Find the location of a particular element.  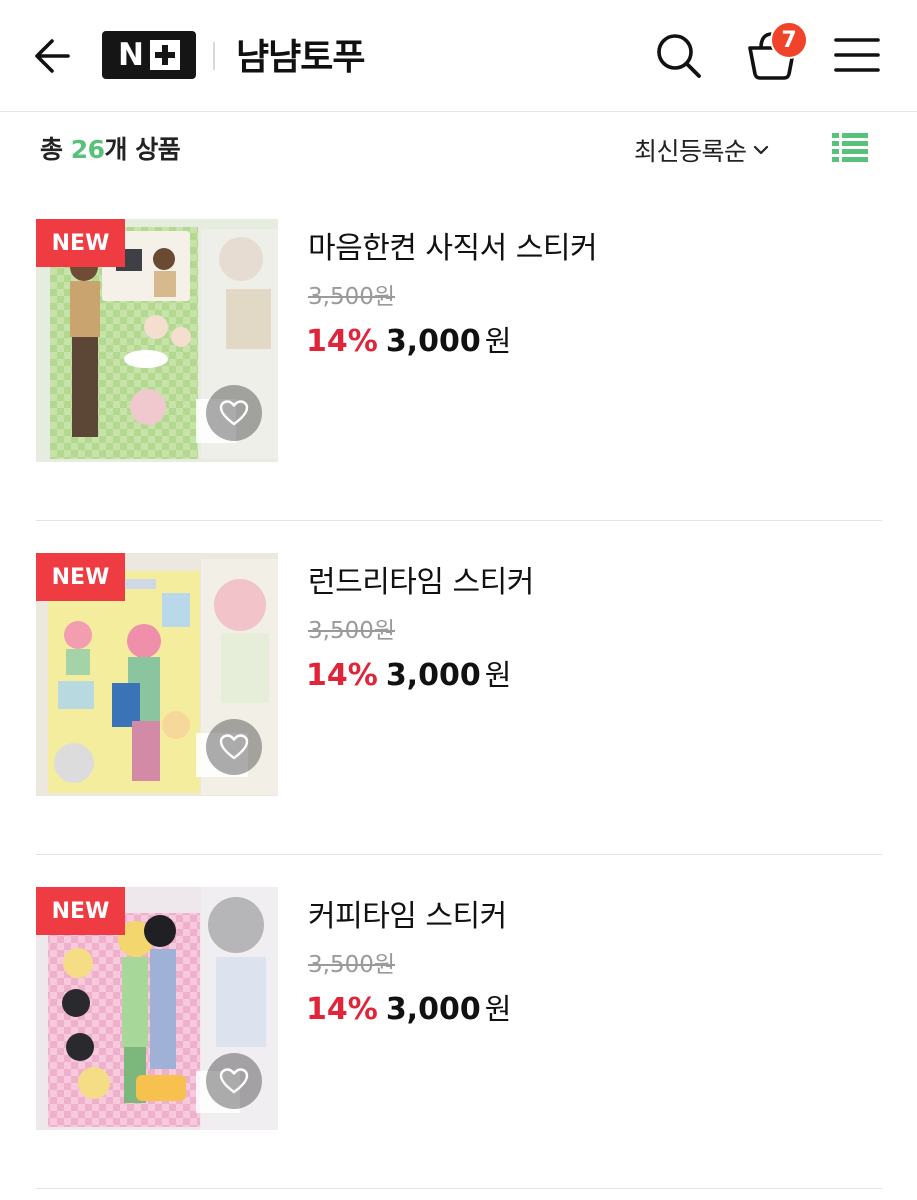

naver-plus-logo: N is located at coordinates (149, 55).